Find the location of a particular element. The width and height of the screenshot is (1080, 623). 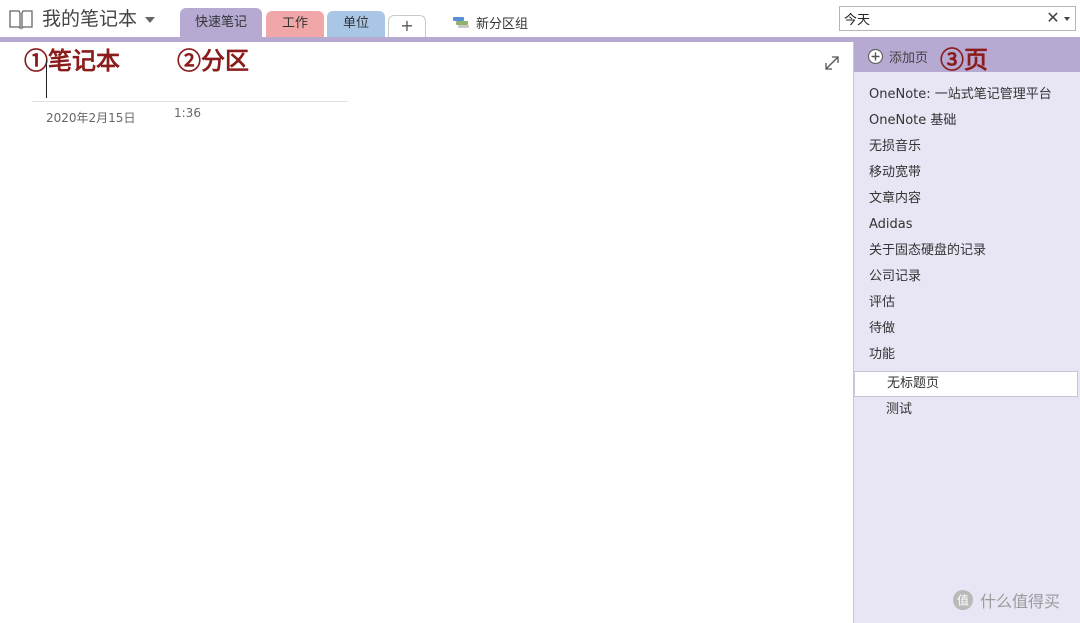

tab-unit: 单位 is located at coordinates (356, 24).